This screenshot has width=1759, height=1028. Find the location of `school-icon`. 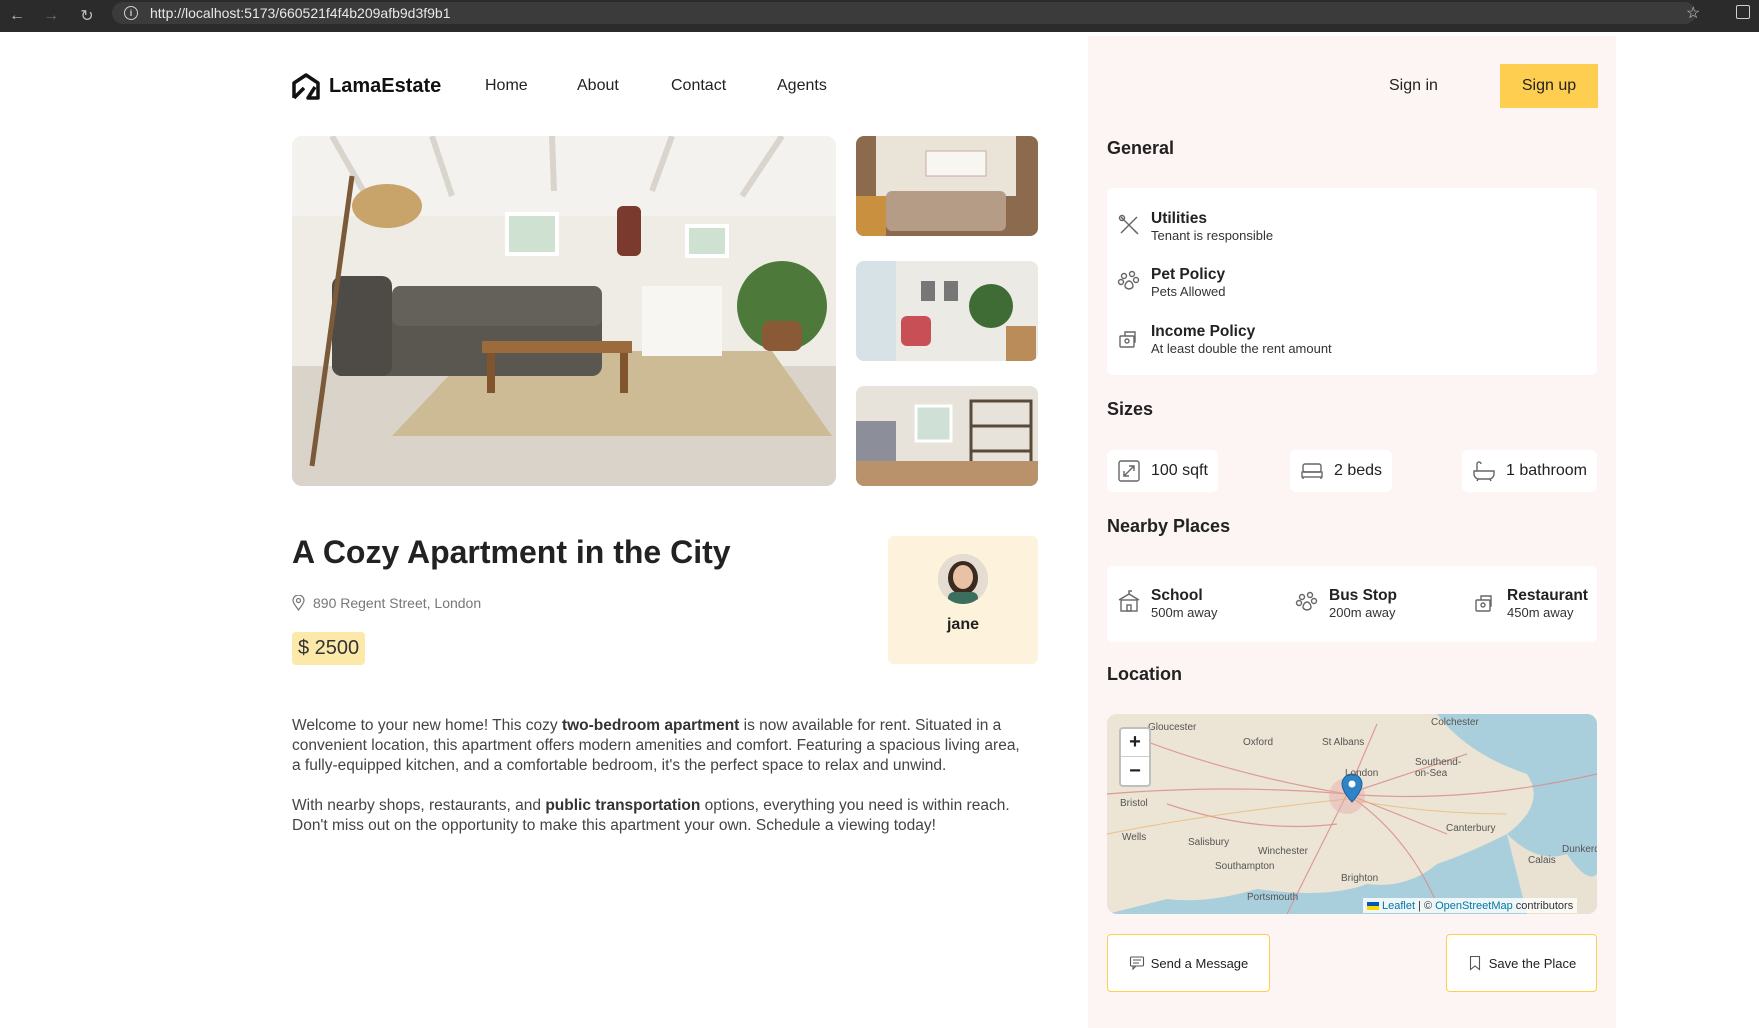

school-icon is located at coordinates (1129, 601).